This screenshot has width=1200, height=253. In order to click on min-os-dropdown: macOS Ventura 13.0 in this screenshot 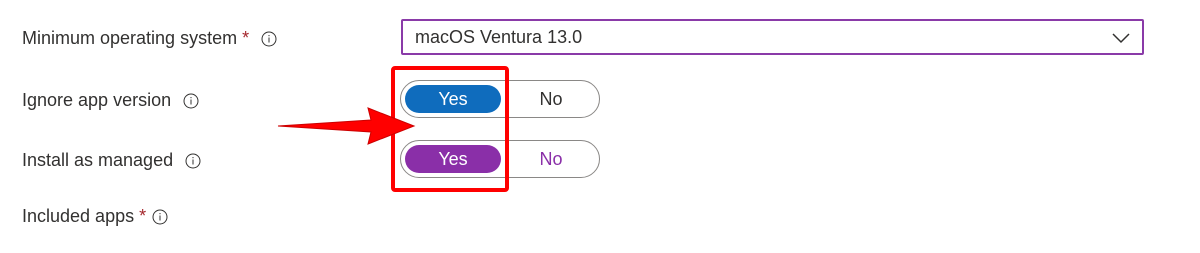, I will do `click(772, 37)`.